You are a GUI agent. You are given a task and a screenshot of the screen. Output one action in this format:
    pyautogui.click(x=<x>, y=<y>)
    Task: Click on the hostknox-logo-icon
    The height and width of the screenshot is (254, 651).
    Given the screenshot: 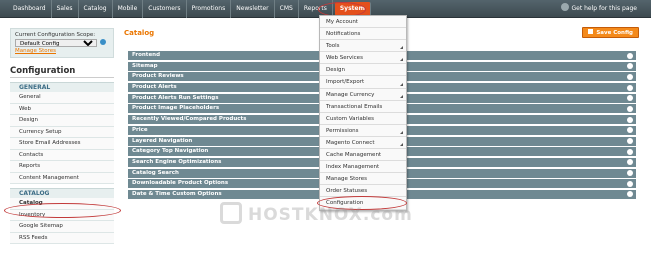 What is the action you would take?
    pyautogui.click(x=231, y=213)
    